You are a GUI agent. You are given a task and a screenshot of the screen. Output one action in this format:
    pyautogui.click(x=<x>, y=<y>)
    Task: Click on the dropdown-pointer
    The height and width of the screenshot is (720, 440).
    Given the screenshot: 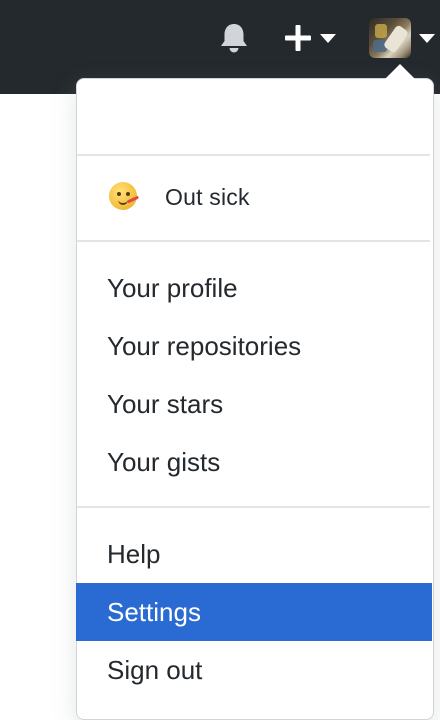 What is the action you would take?
    pyautogui.click(x=400, y=71)
    